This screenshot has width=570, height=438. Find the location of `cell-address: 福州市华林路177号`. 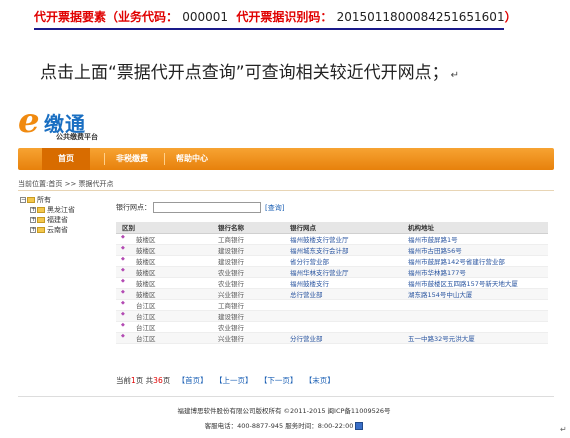

cell-address: 福州市华林路177号 is located at coordinates (475, 272).